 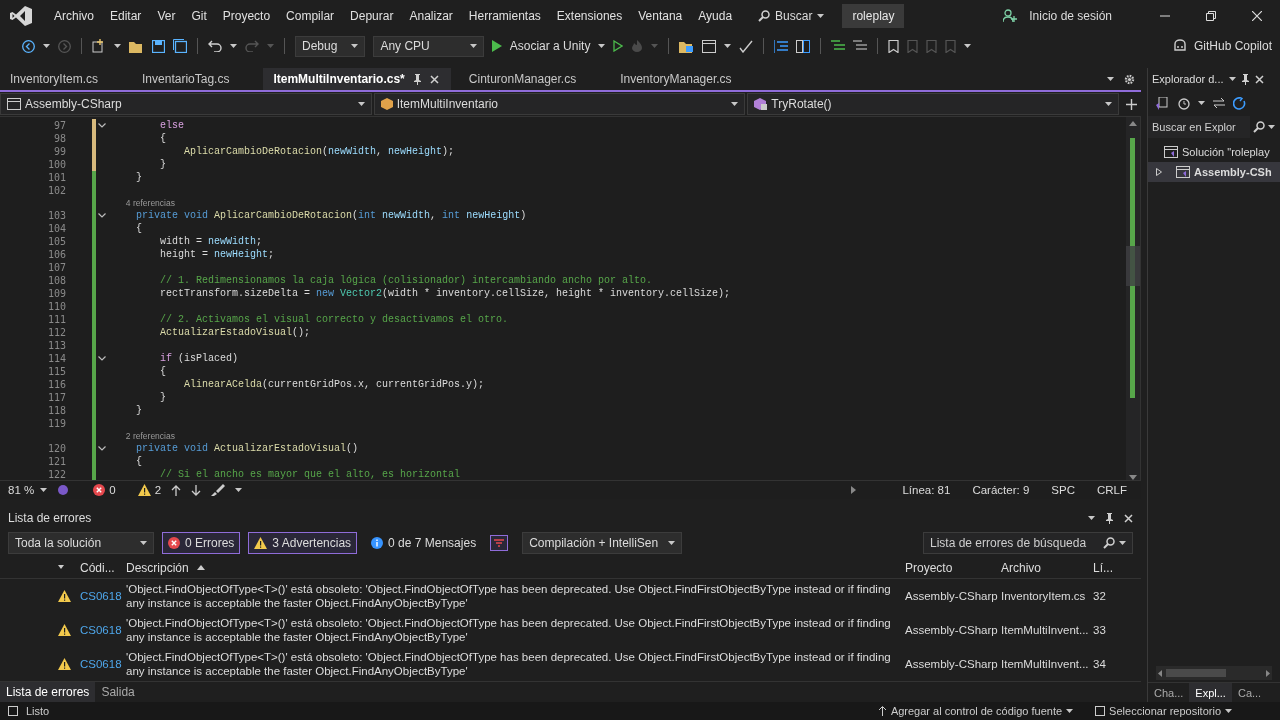 What do you see at coordinates (1133, 266) in the screenshot?
I see `scroll-thumb` at bounding box center [1133, 266].